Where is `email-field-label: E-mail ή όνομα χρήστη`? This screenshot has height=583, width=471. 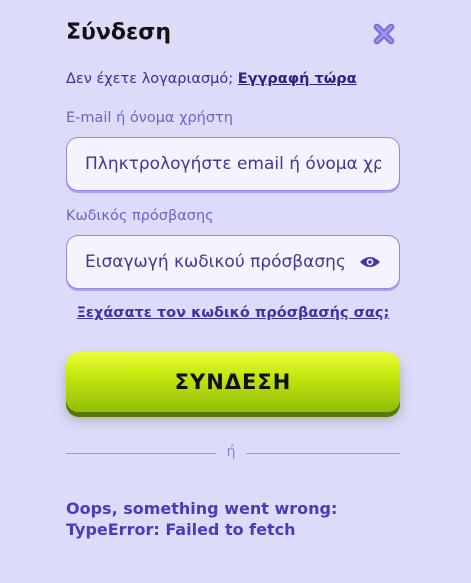 email-field-label: E-mail ή όνομα χρήστη is located at coordinates (149, 118).